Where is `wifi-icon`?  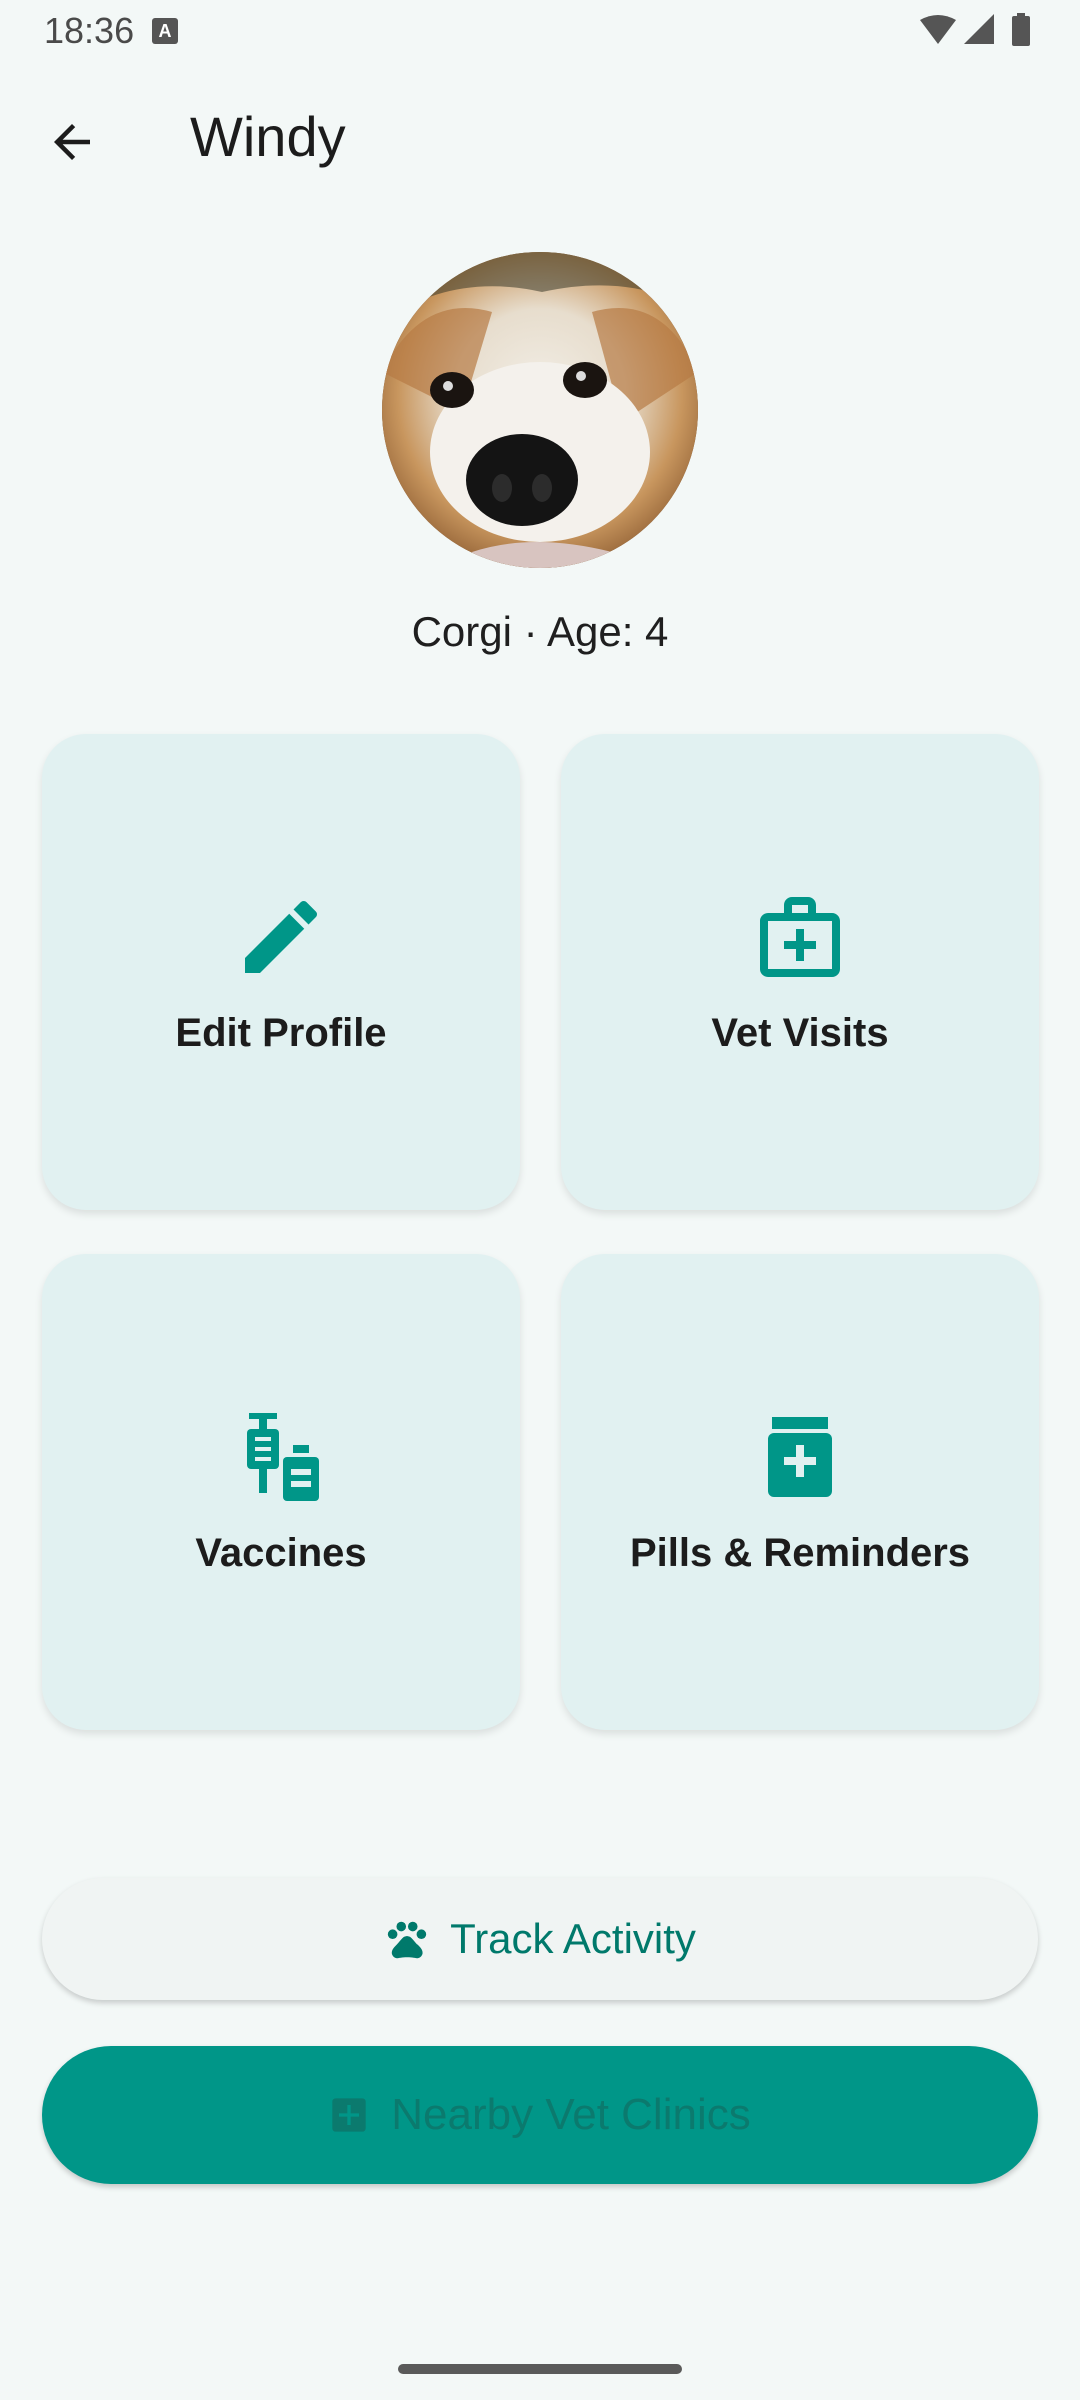
wifi-icon is located at coordinates (938, 29).